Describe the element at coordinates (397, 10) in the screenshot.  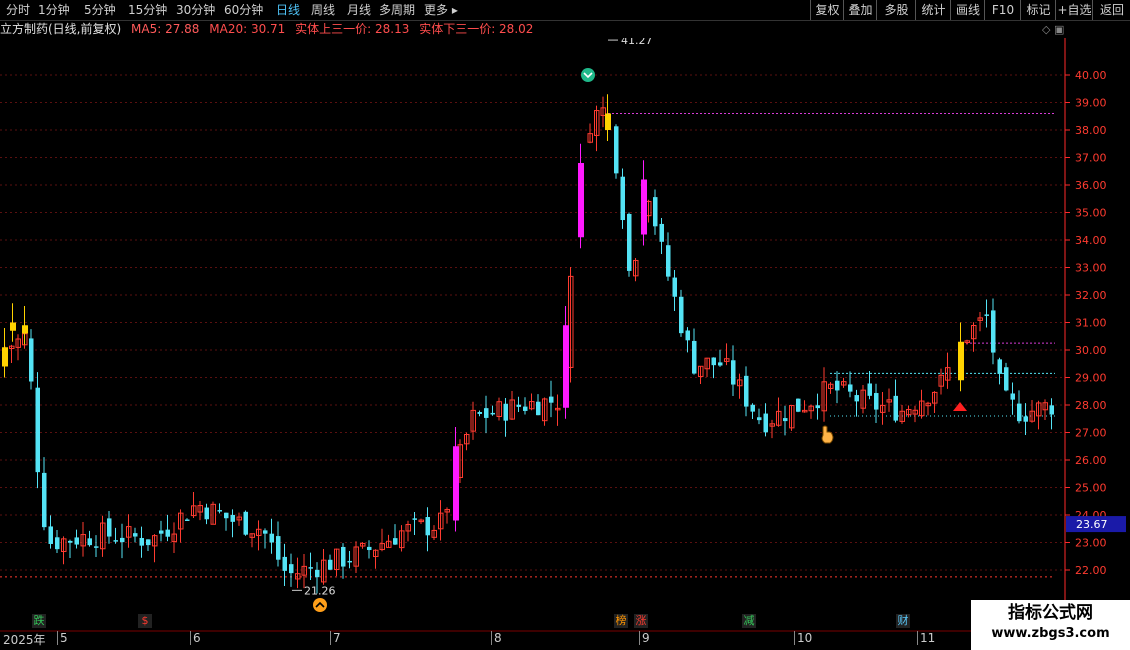
I see `timeframe-tab-9: 多周期` at that location.